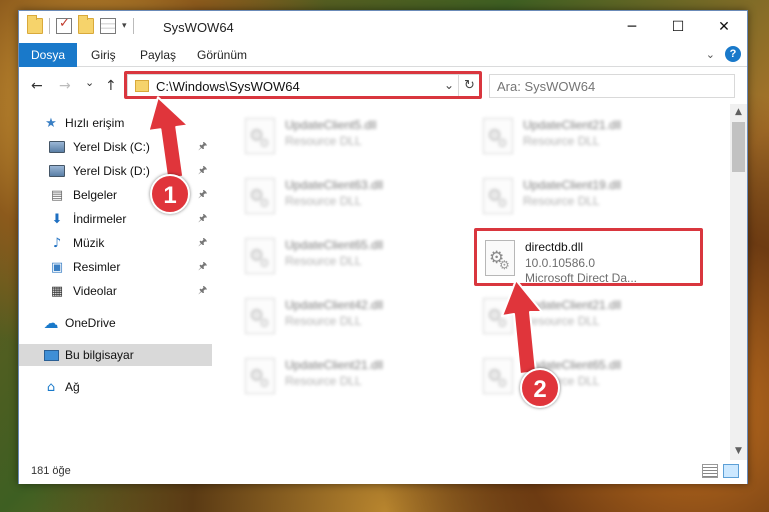  Describe the element at coordinates (723, 54) in the screenshot. I see `ribbon-right-controls: ⌄ ?` at that location.